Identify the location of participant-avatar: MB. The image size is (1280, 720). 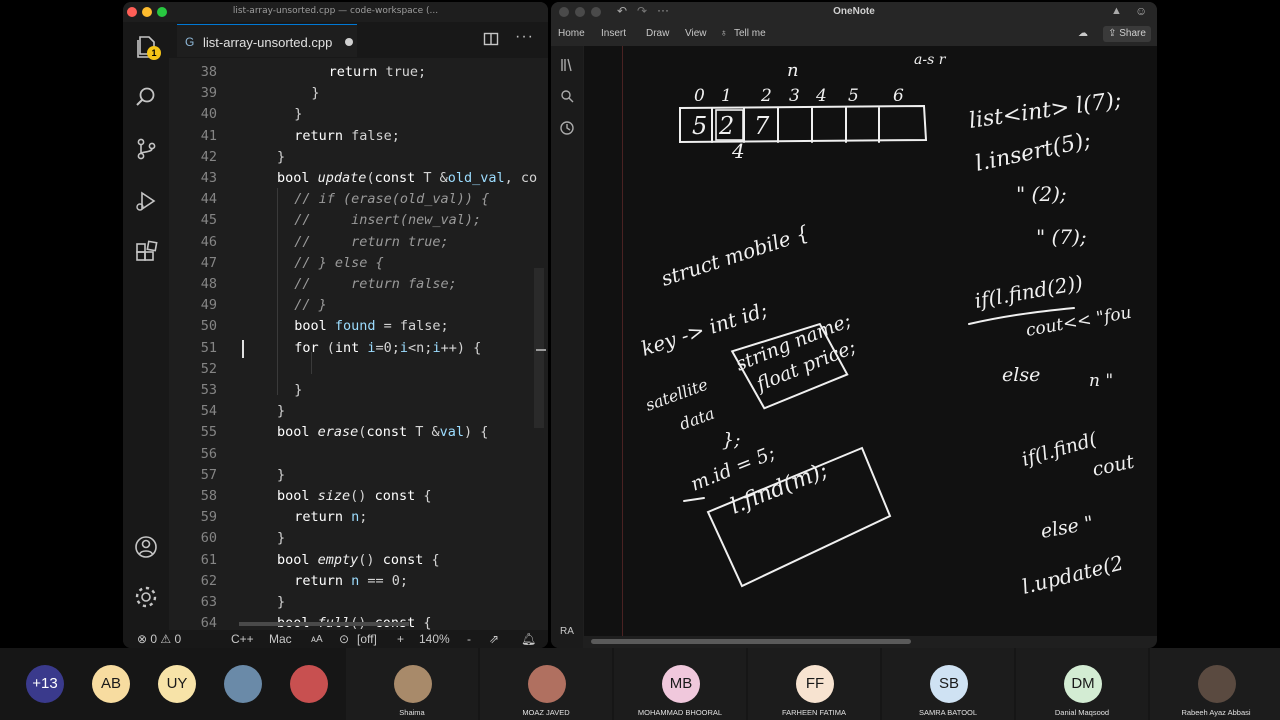
(681, 684).